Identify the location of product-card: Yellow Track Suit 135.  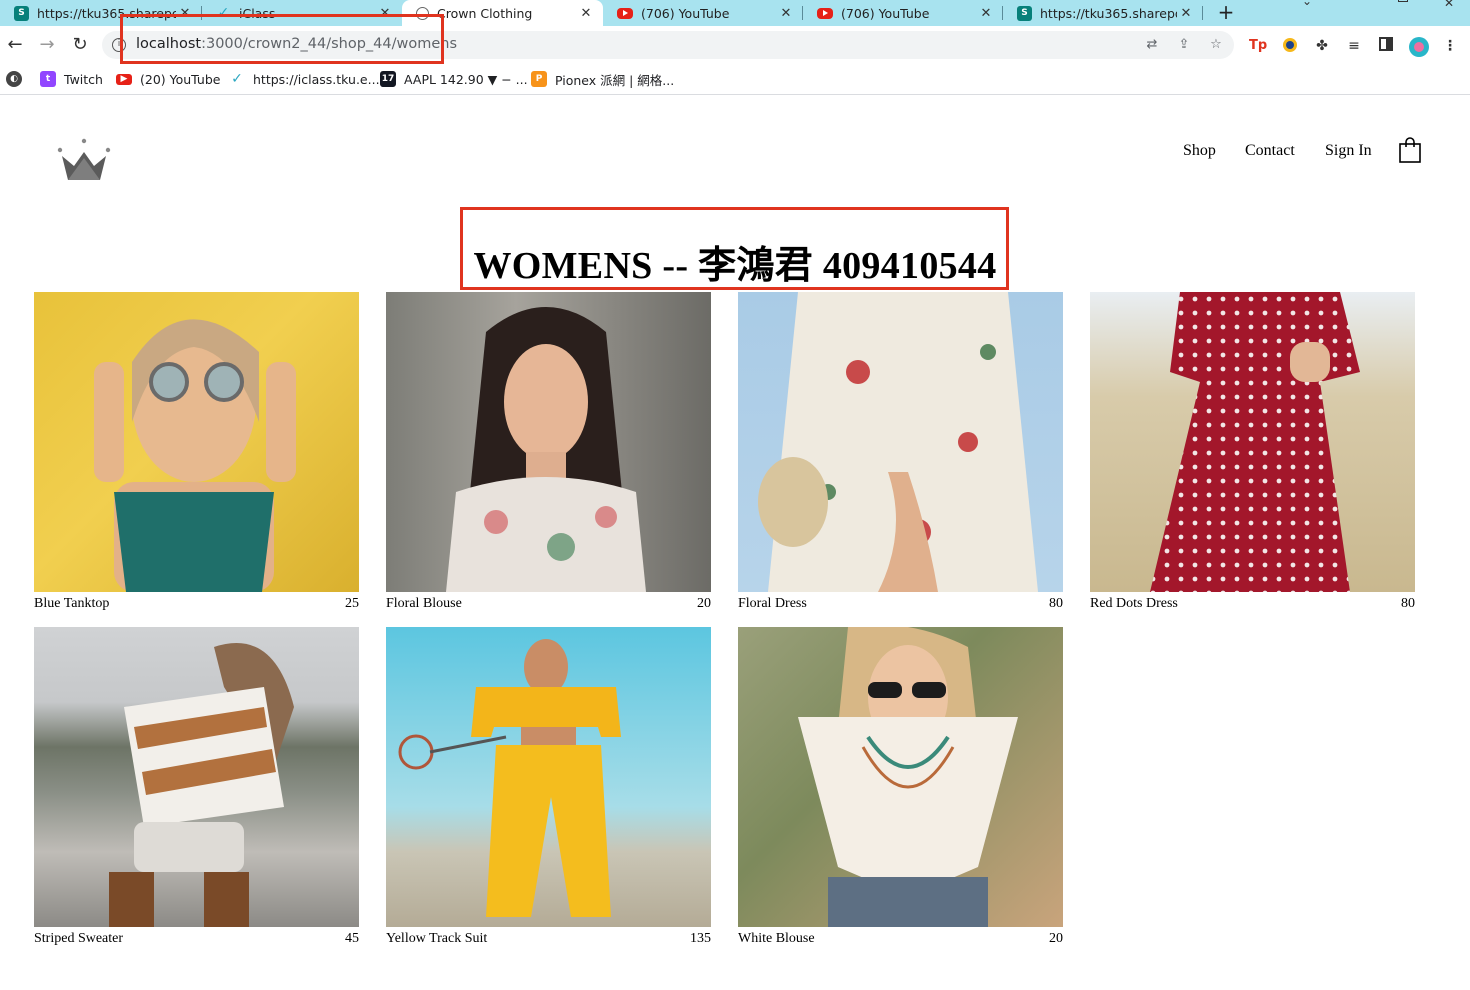
(548, 787).